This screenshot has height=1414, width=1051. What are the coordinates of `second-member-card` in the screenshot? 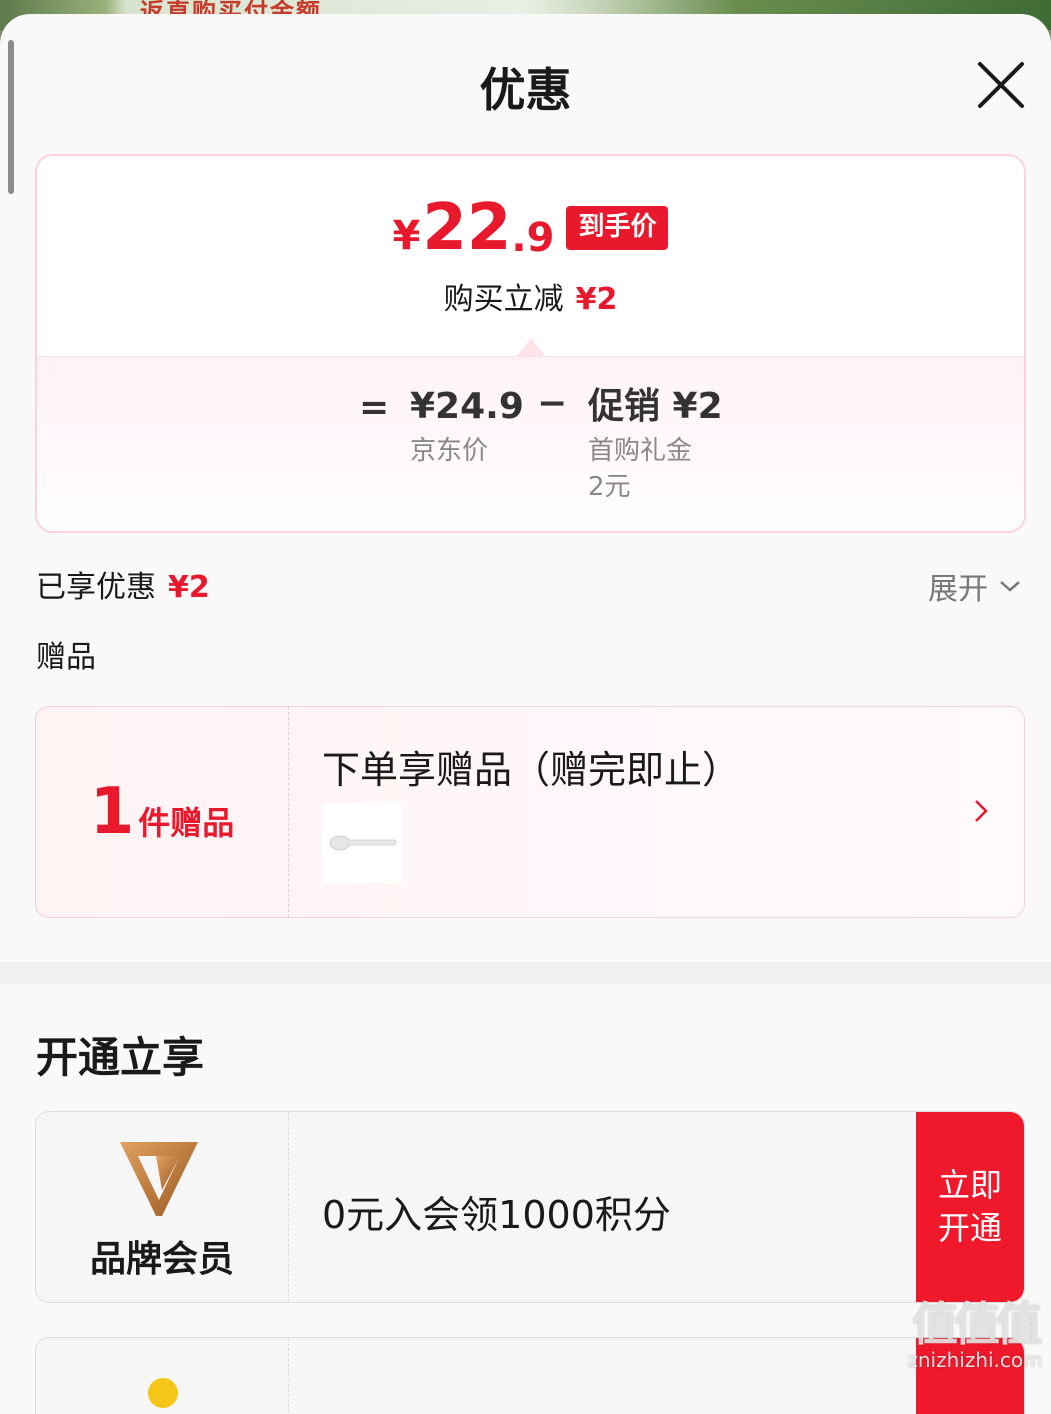 It's located at (530, 1375).